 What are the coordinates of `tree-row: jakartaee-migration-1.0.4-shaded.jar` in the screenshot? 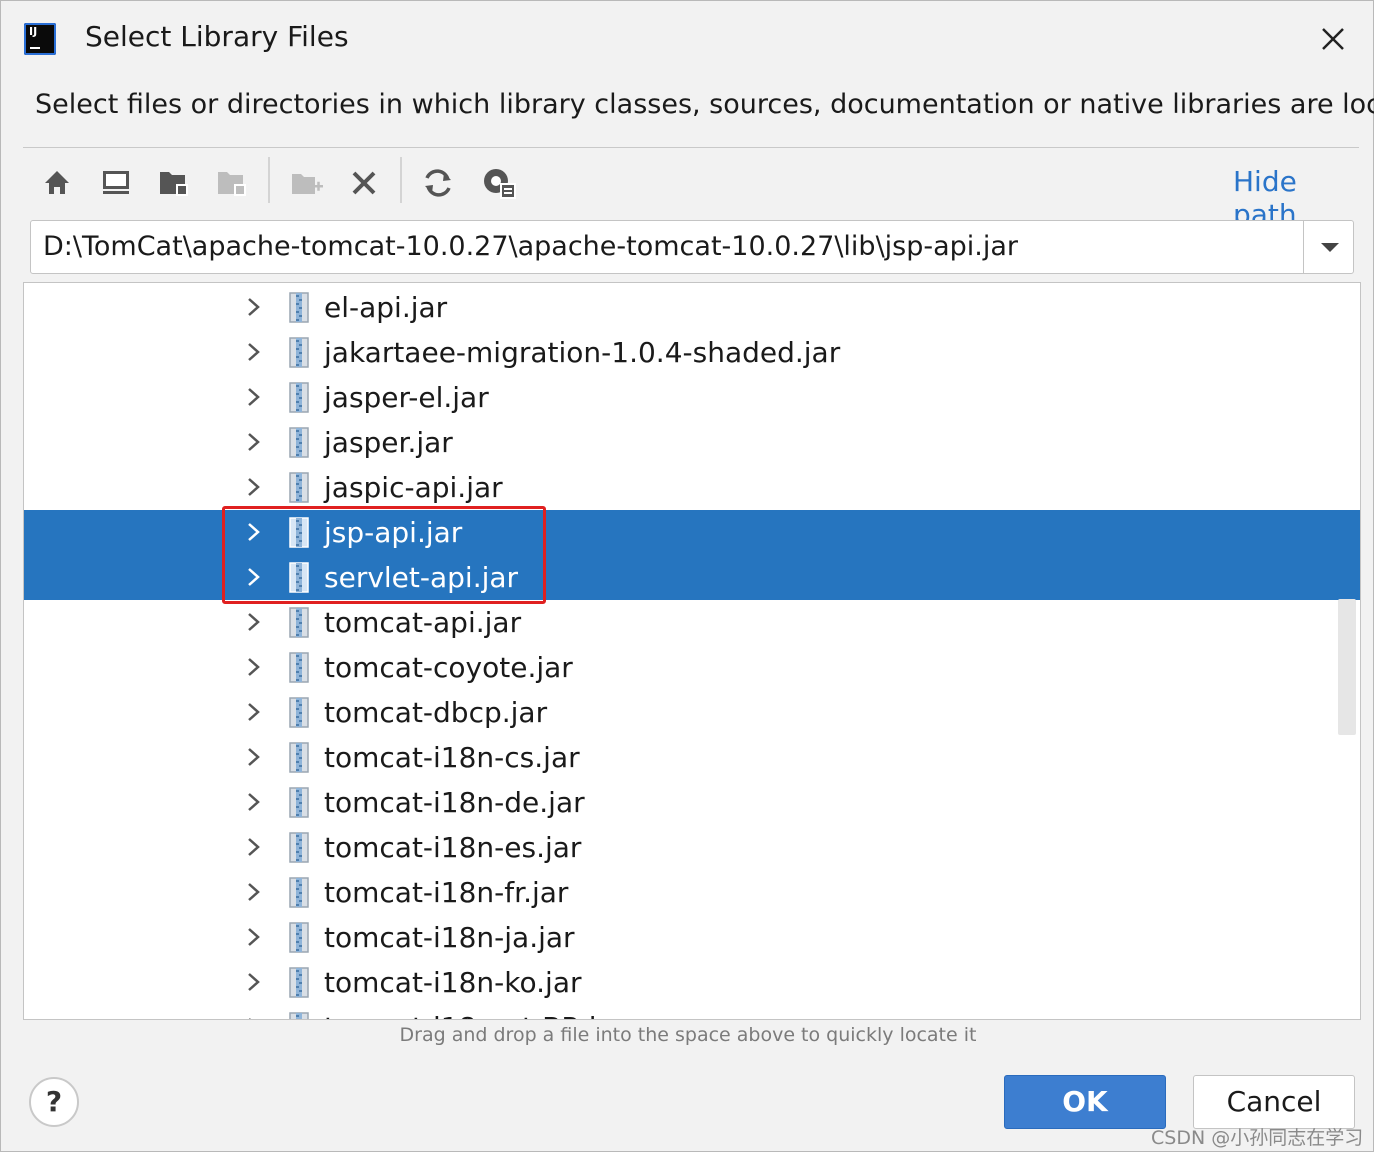 It's located at (692, 352).